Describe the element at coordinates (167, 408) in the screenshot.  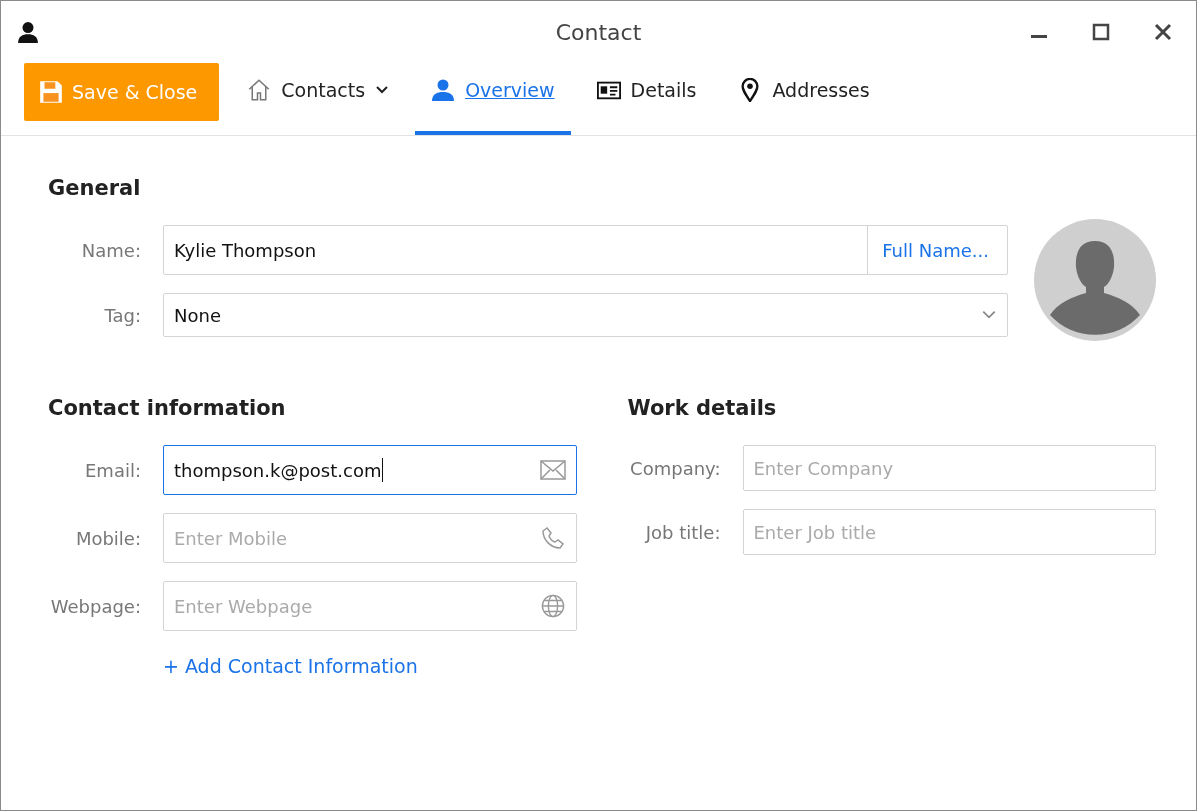
I see `section-heading: Contact information` at that location.